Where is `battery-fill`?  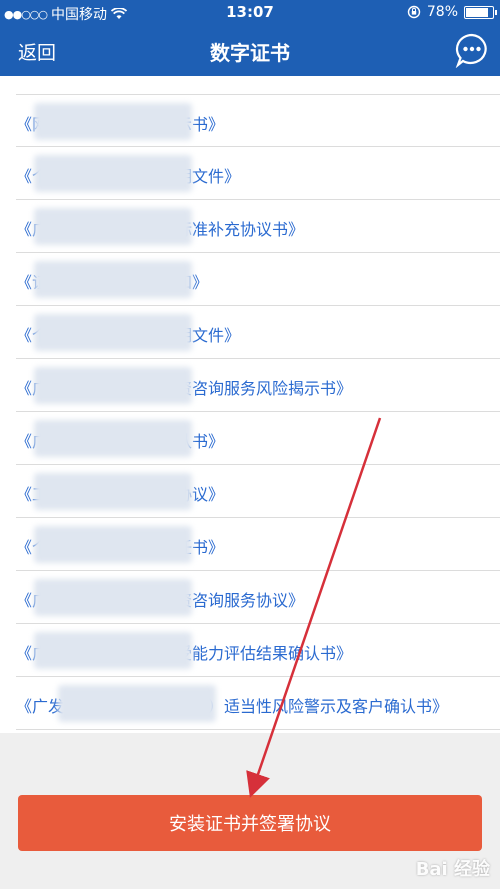
battery-fill is located at coordinates (477, 12).